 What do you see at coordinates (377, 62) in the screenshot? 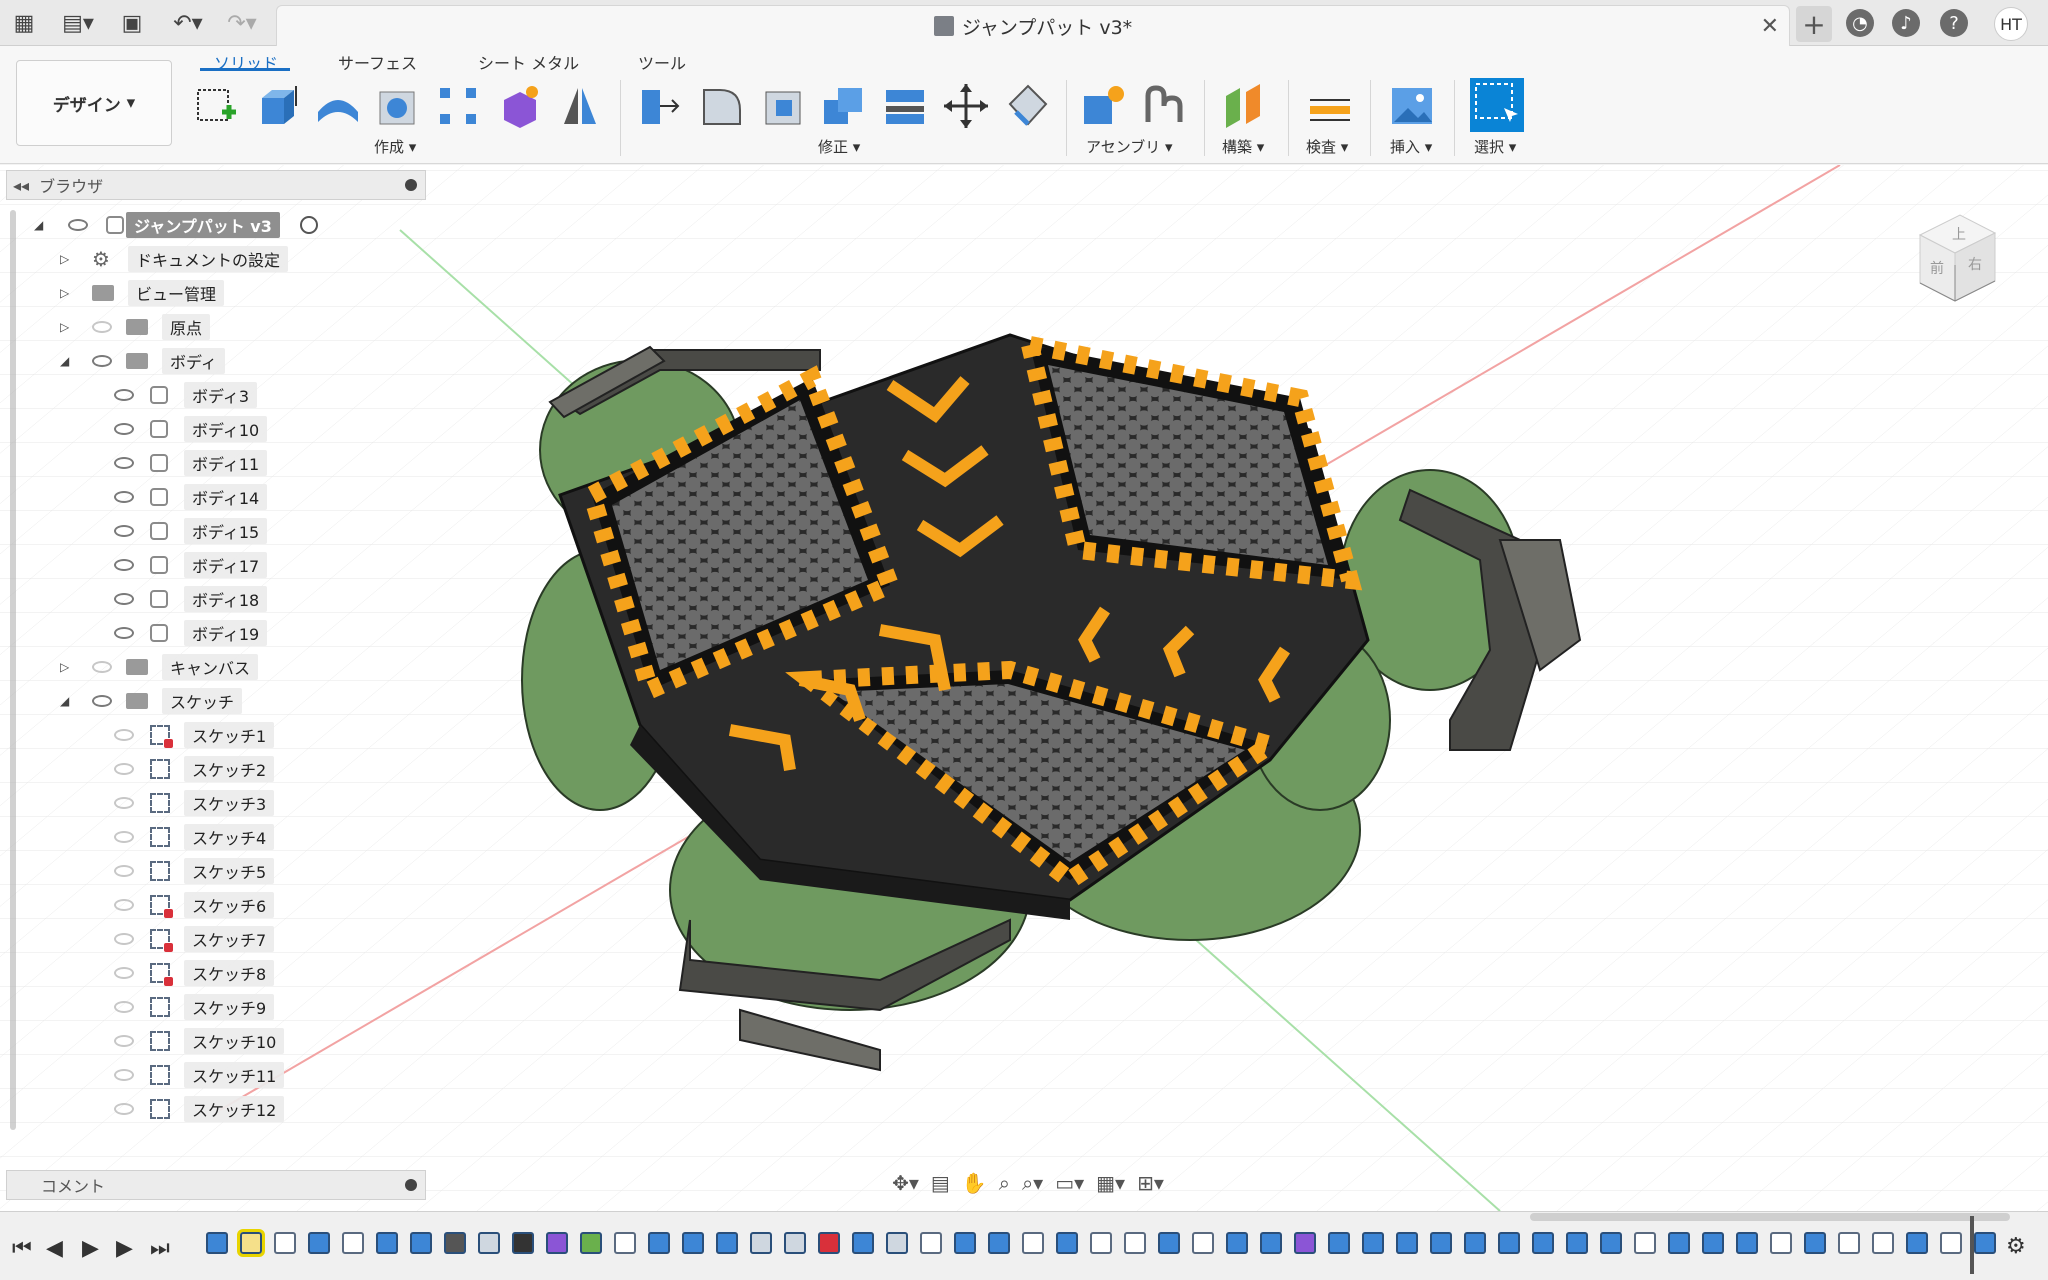
I see `tab-surface: サーフェス` at bounding box center [377, 62].